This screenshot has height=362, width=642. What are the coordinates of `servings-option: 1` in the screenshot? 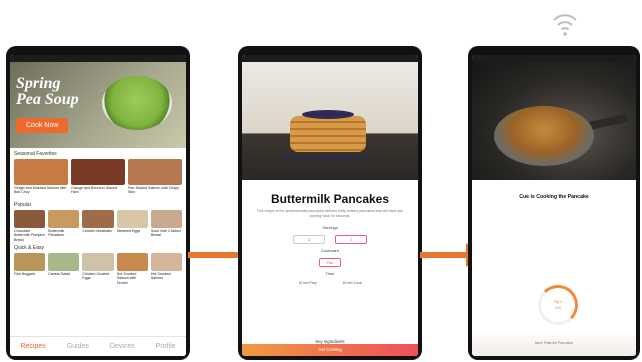 It's located at (309, 240).